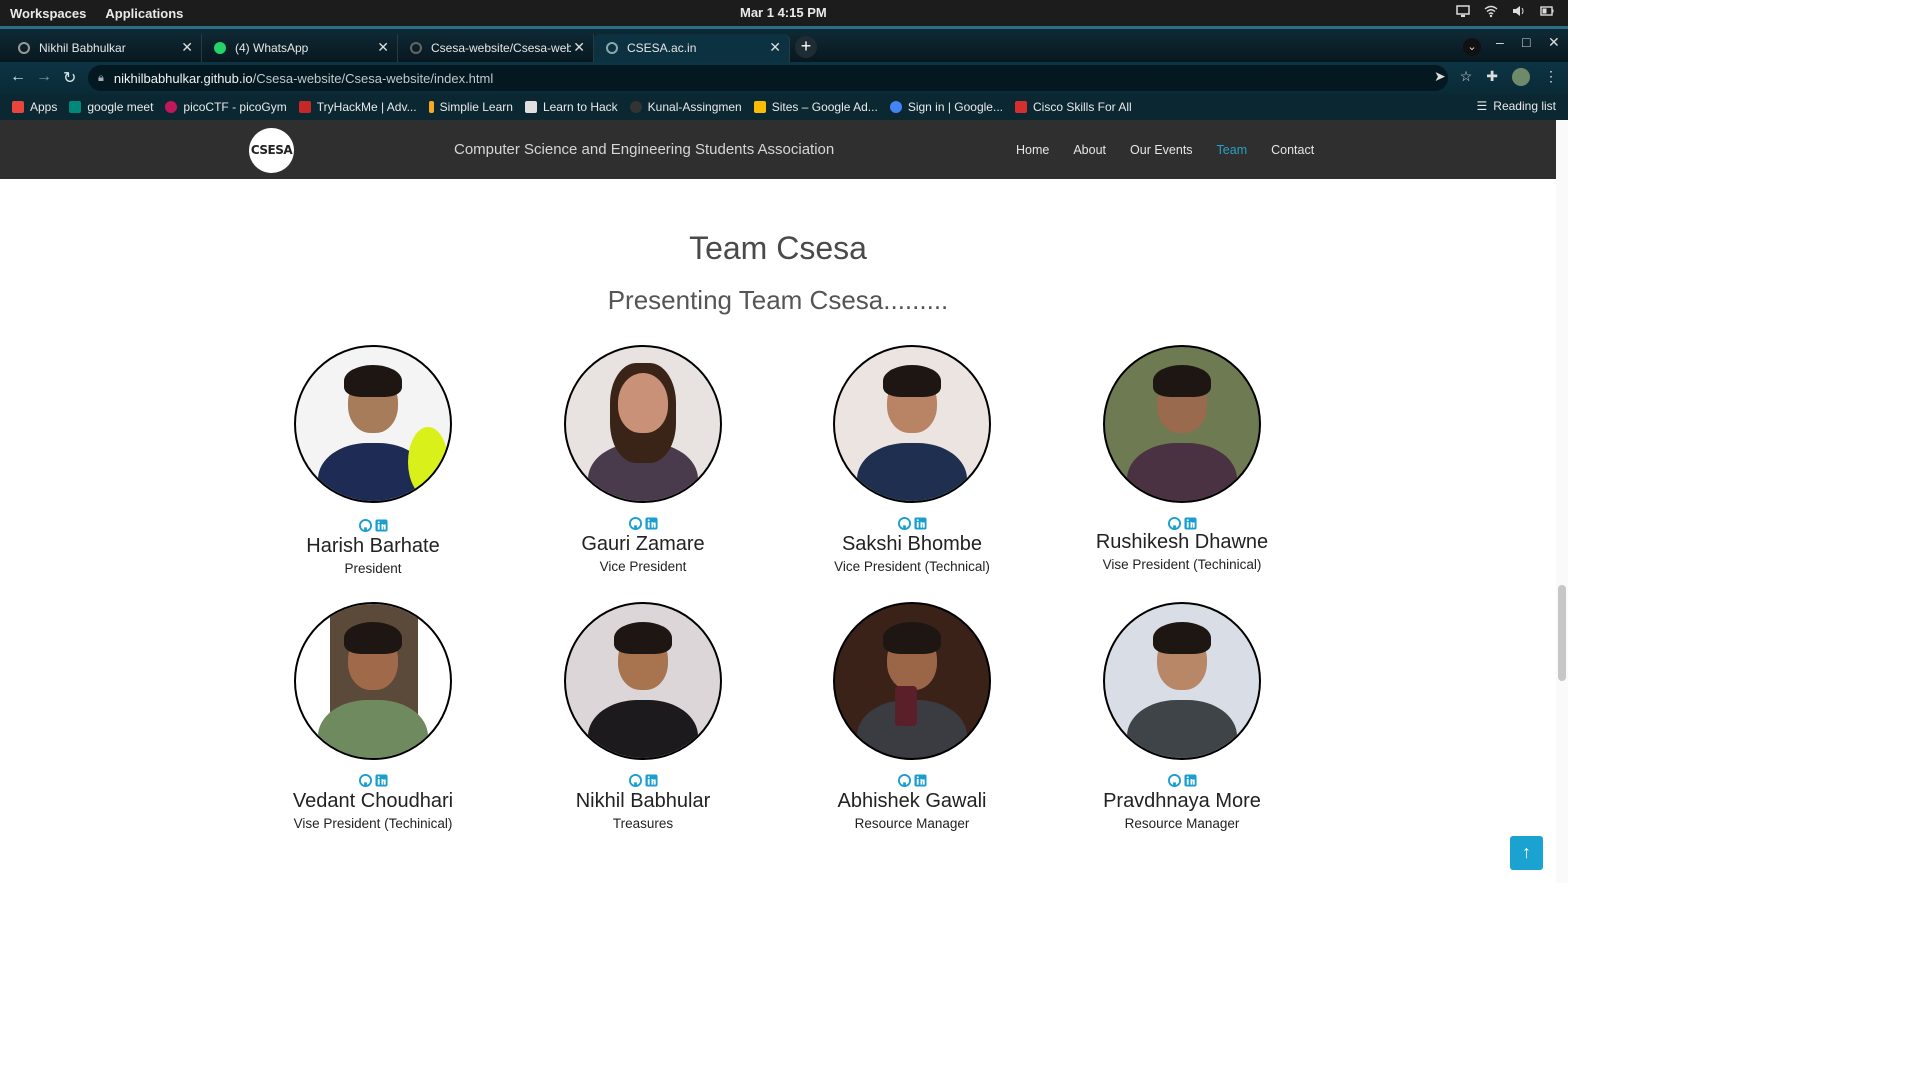 The width and height of the screenshot is (1920, 1080). Describe the element at coordinates (171, 107) in the screenshot. I see `picoctf-icon` at that location.